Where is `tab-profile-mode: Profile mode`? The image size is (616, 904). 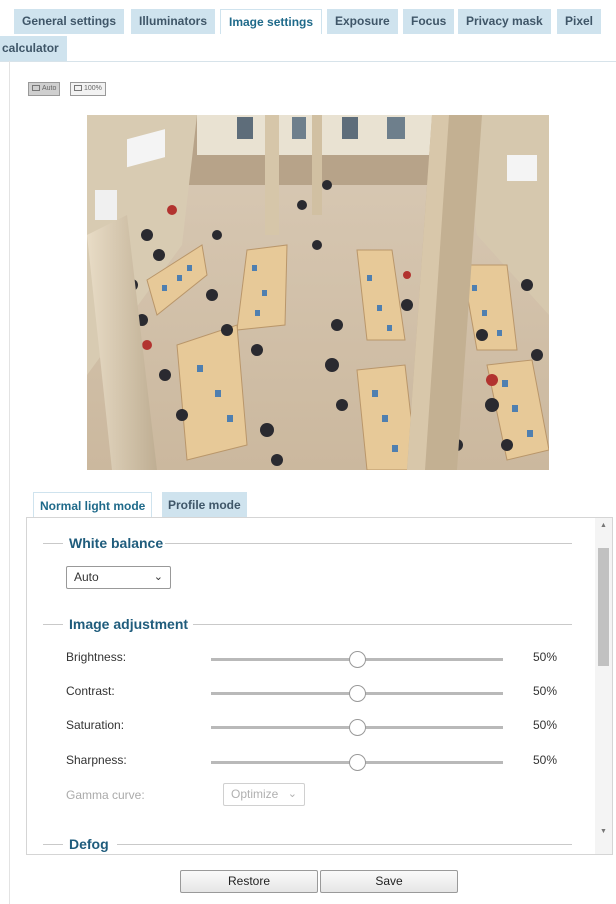
tab-profile-mode: Profile mode is located at coordinates (204, 505).